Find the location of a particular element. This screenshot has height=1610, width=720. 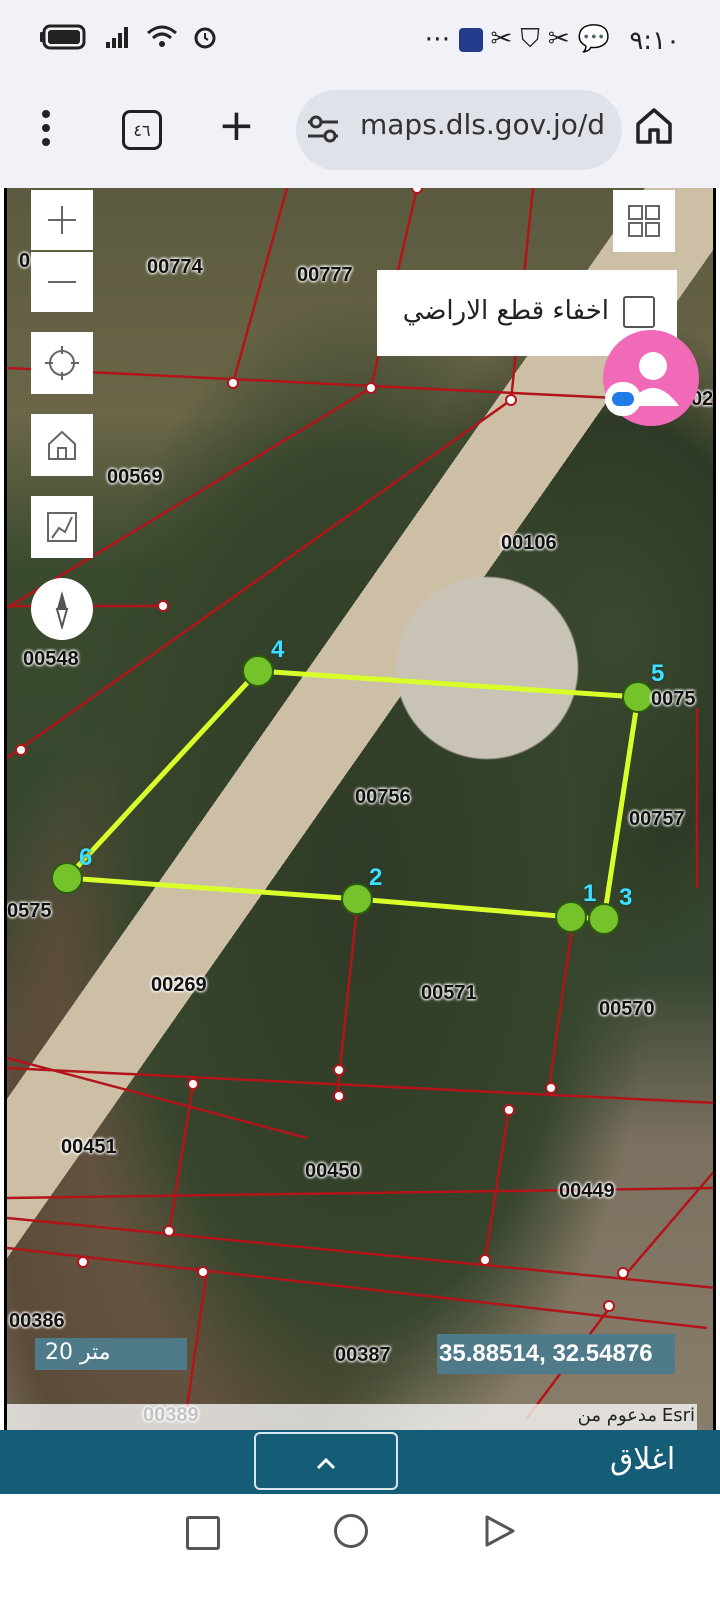

parcel-label: 00106 is located at coordinates (529, 543).